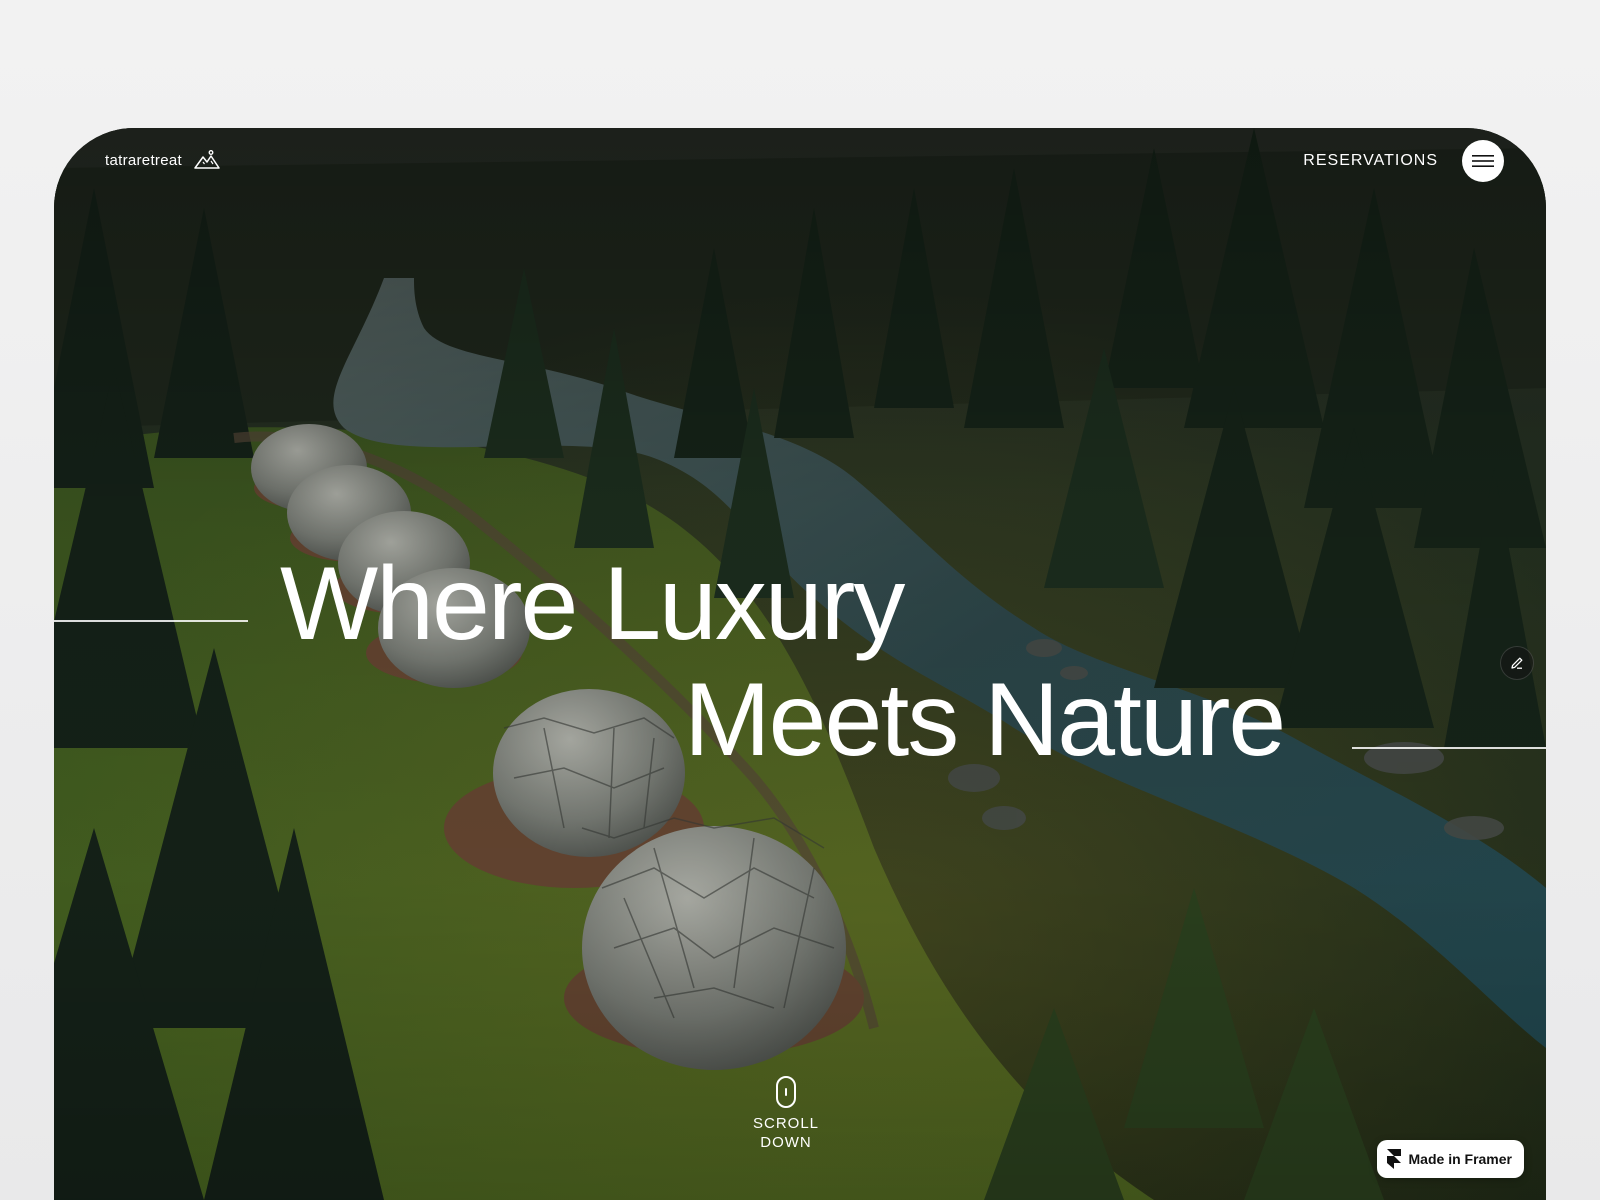 The width and height of the screenshot is (1600, 1200). What do you see at coordinates (786, 1123) in the screenshot?
I see `scroll-label-line1: SCROLL` at bounding box center [786, 1123].